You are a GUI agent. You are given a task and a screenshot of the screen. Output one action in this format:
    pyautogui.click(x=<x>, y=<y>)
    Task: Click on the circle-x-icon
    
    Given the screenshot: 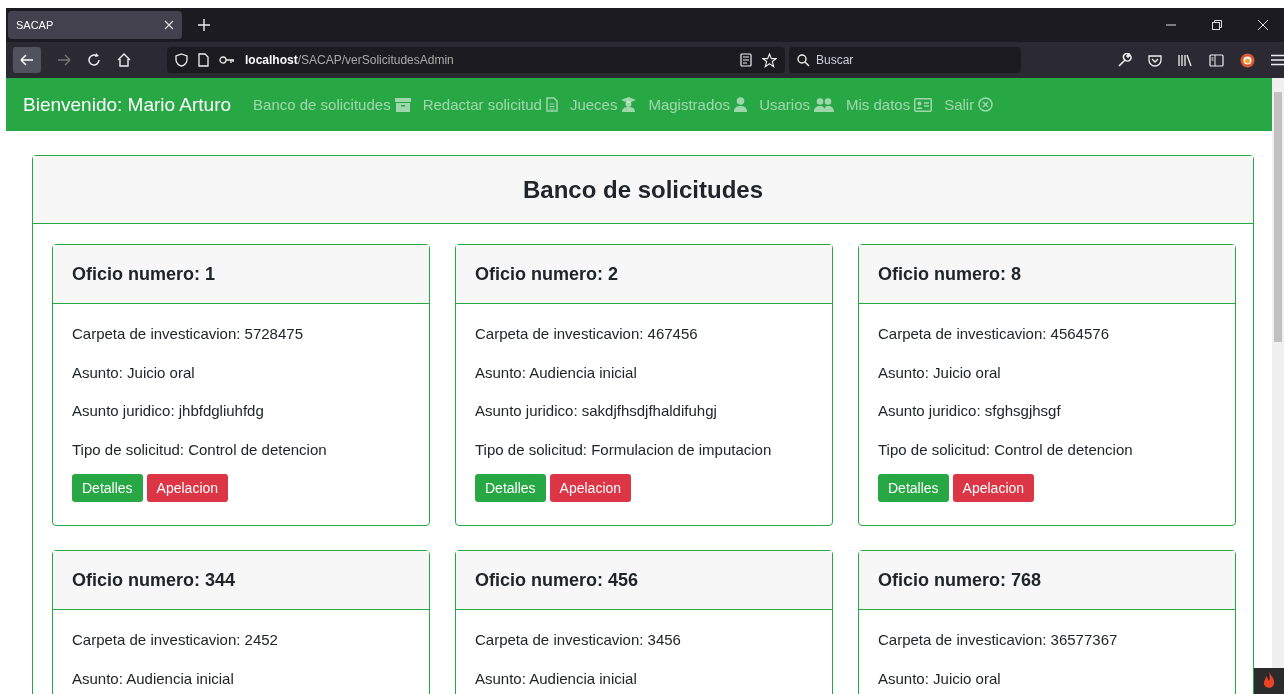 What is the action you would take?
    pyautogui.click(x=986, y=104)
    